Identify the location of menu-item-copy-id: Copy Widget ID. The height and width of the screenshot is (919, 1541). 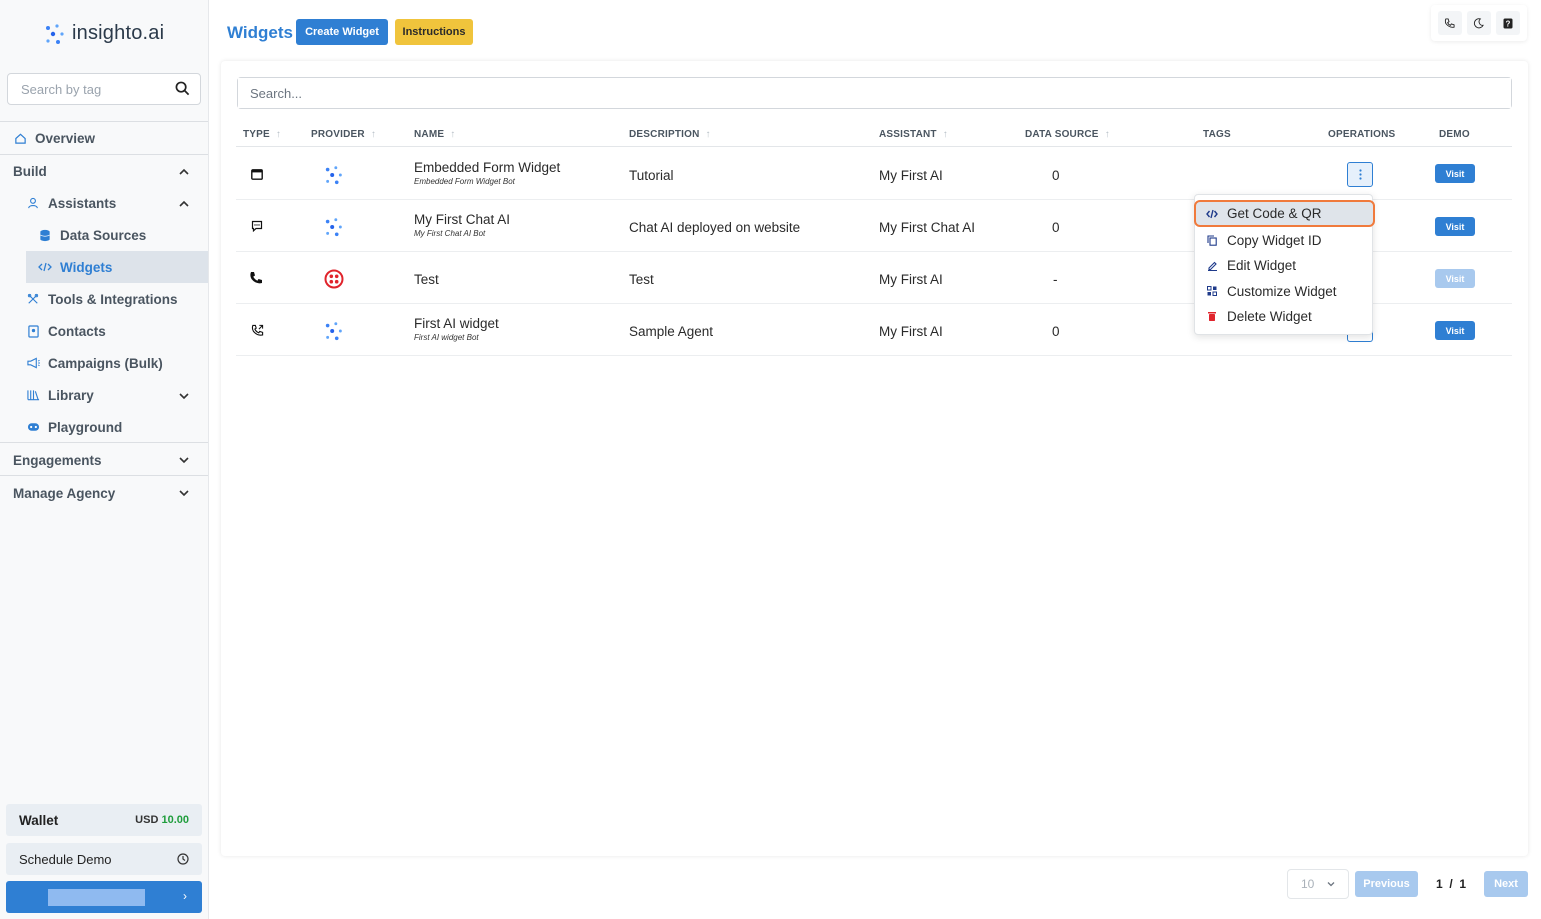
(1284, 240).